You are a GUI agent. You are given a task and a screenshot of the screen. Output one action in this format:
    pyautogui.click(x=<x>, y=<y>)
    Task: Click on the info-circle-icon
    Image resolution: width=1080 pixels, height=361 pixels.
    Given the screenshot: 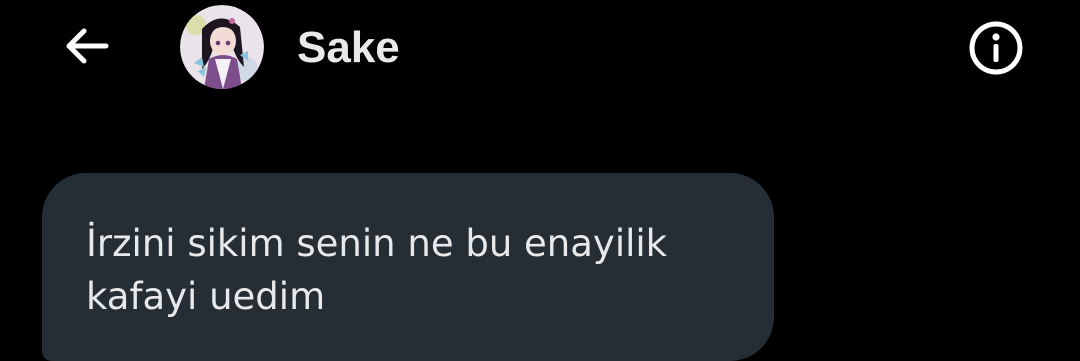 What is the action you would take?
    pyautogui.click(x=996, y=48)
    